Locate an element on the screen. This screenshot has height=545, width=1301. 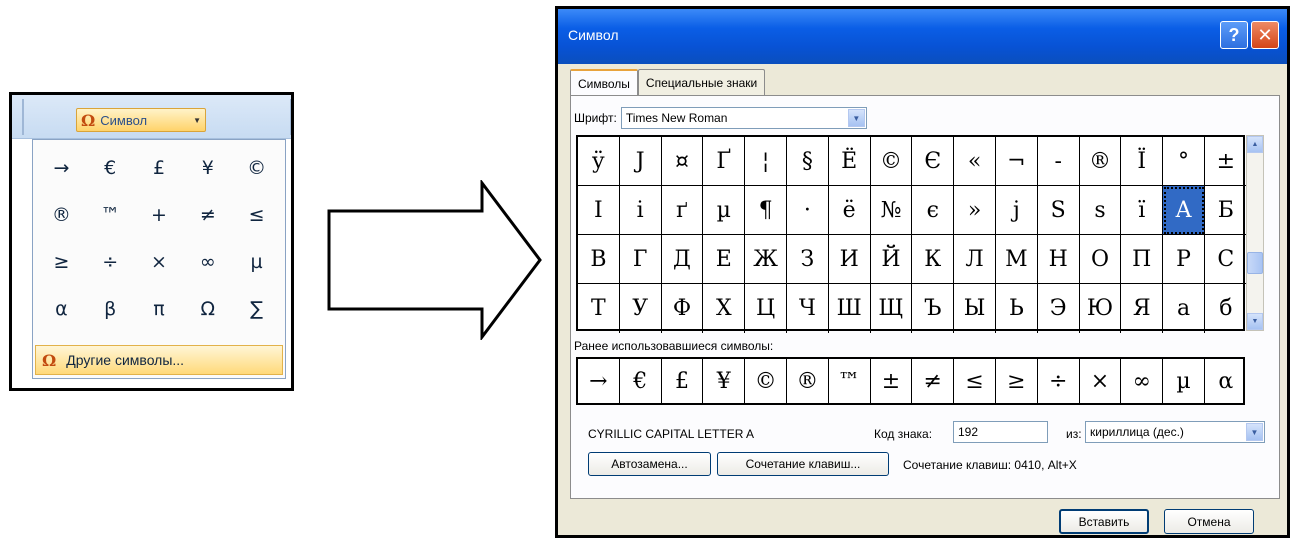
recent-symbol-cell: ™ is located at coordinates (850, 381).